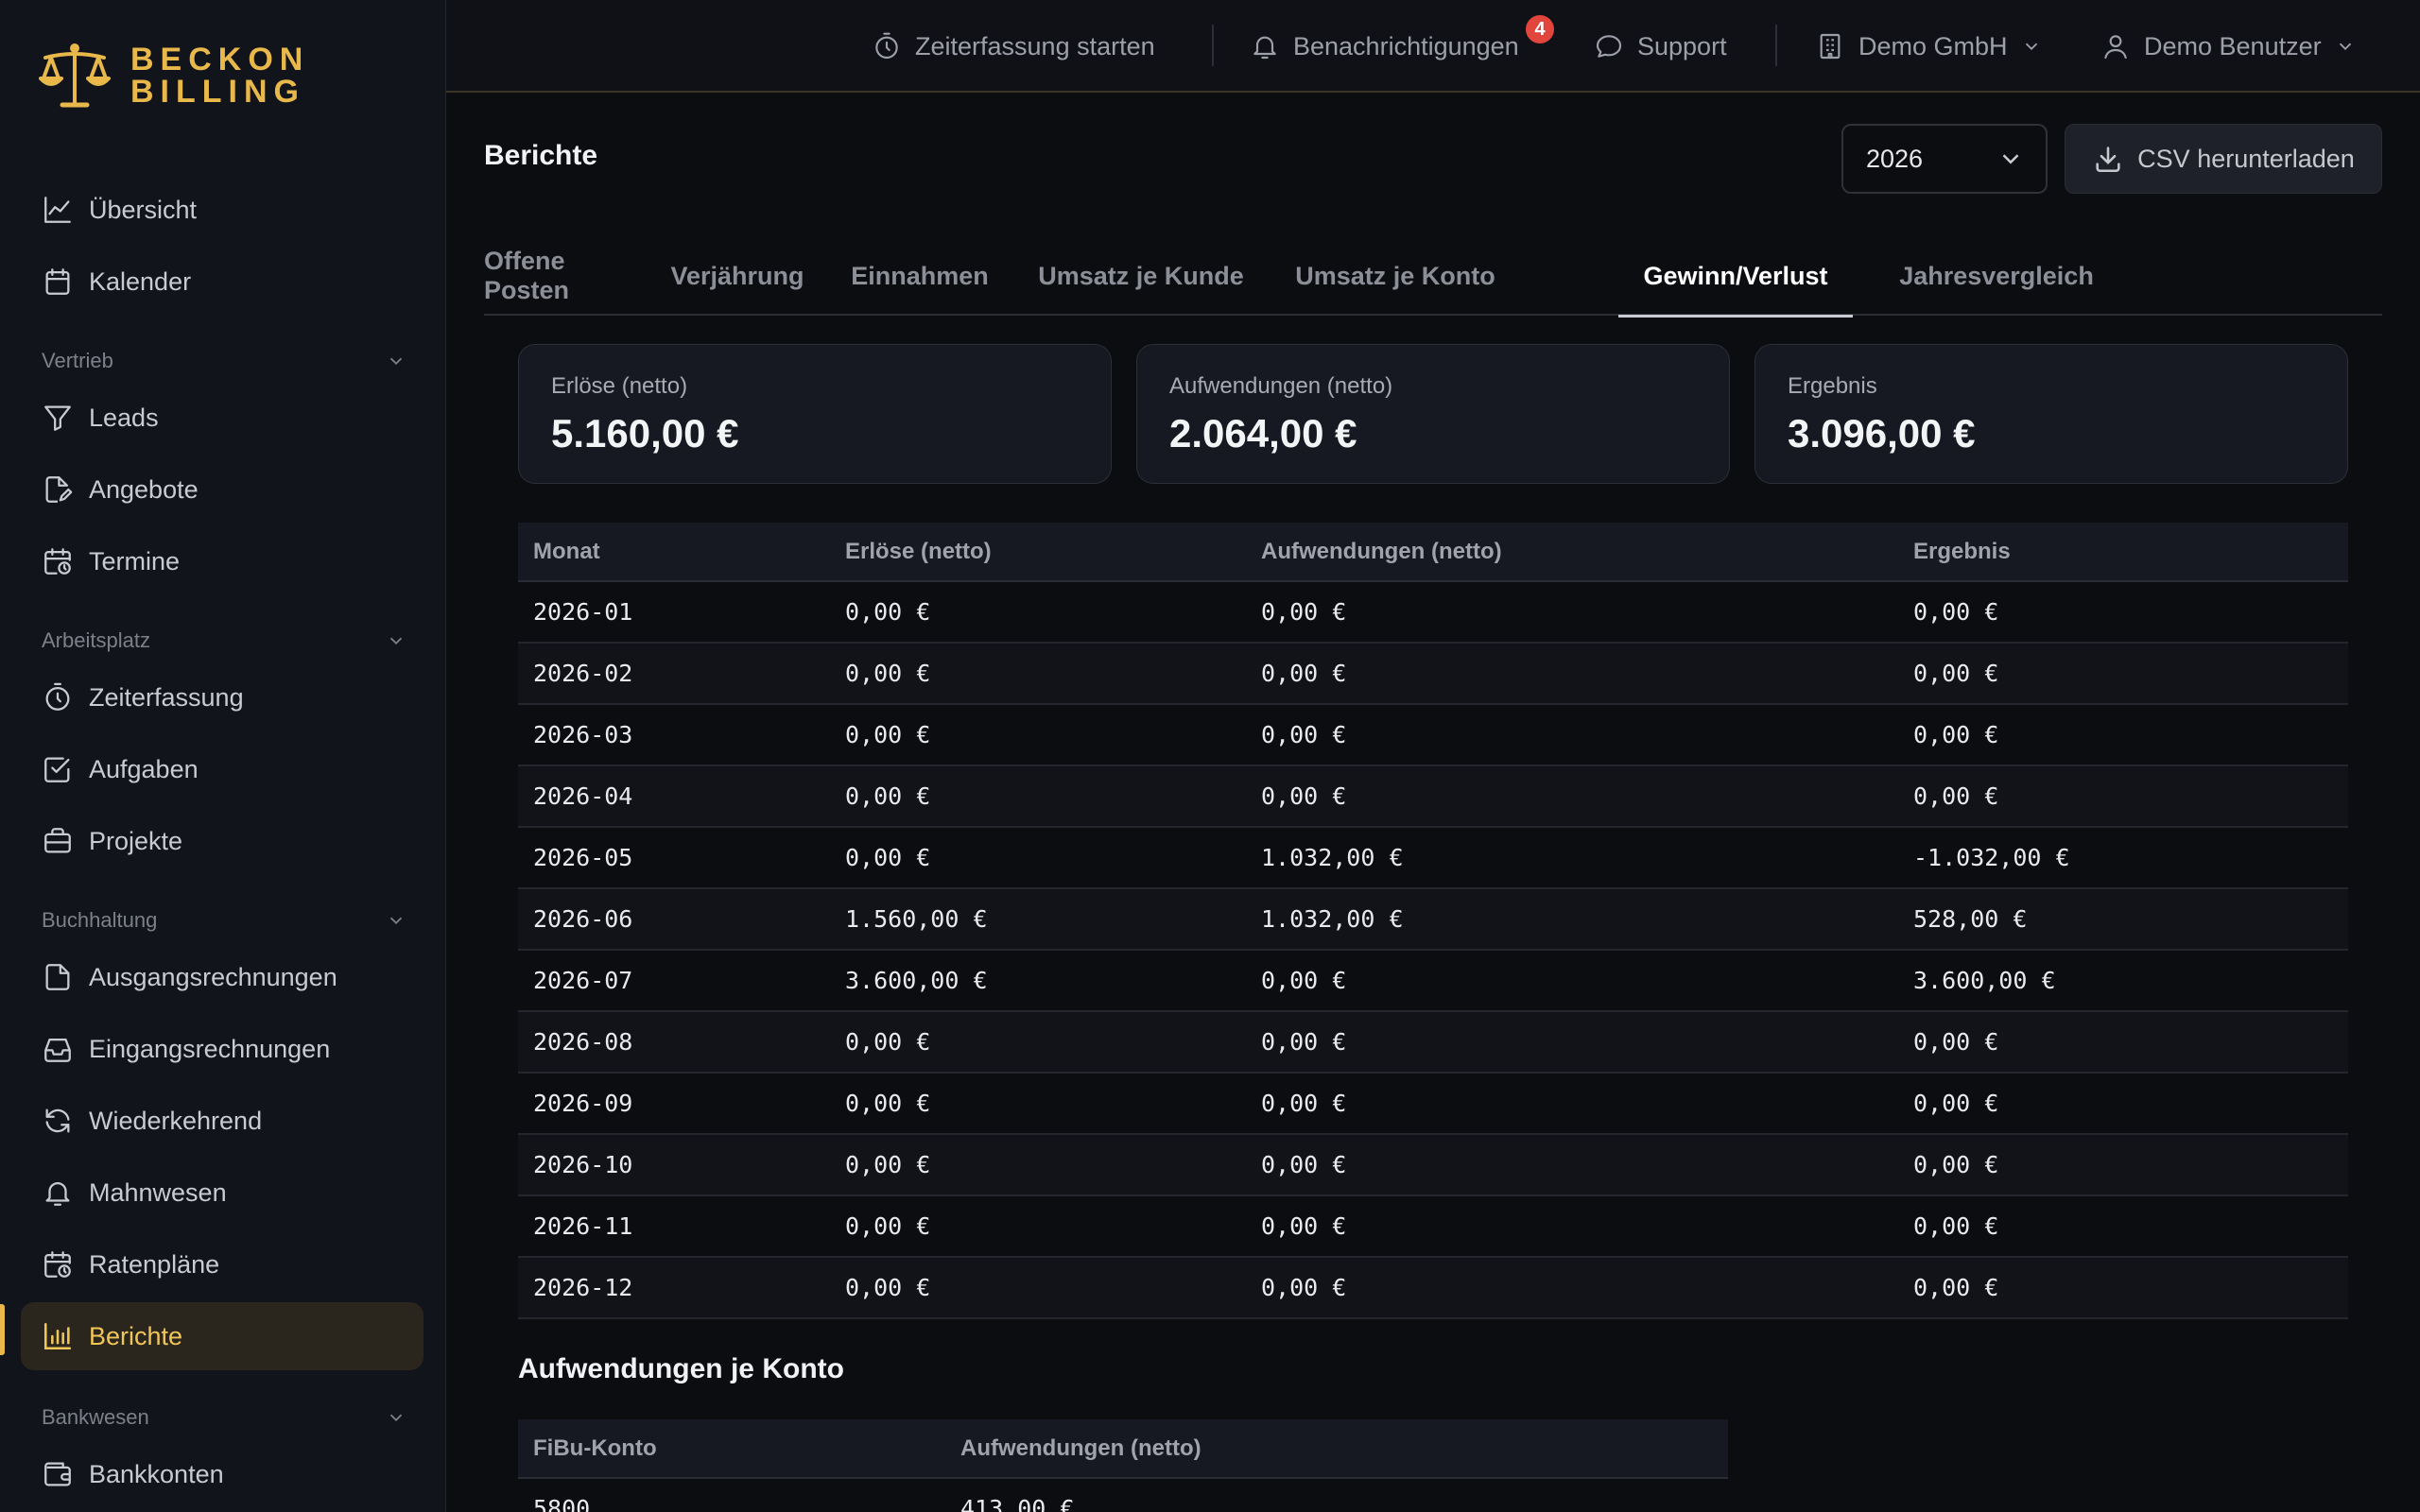  What do you see at coordinates (222, 697) in the screenshot?
I see `sidebar-item-zeiterfassung: Zeiterfassung` at bounding box center [222, 697].